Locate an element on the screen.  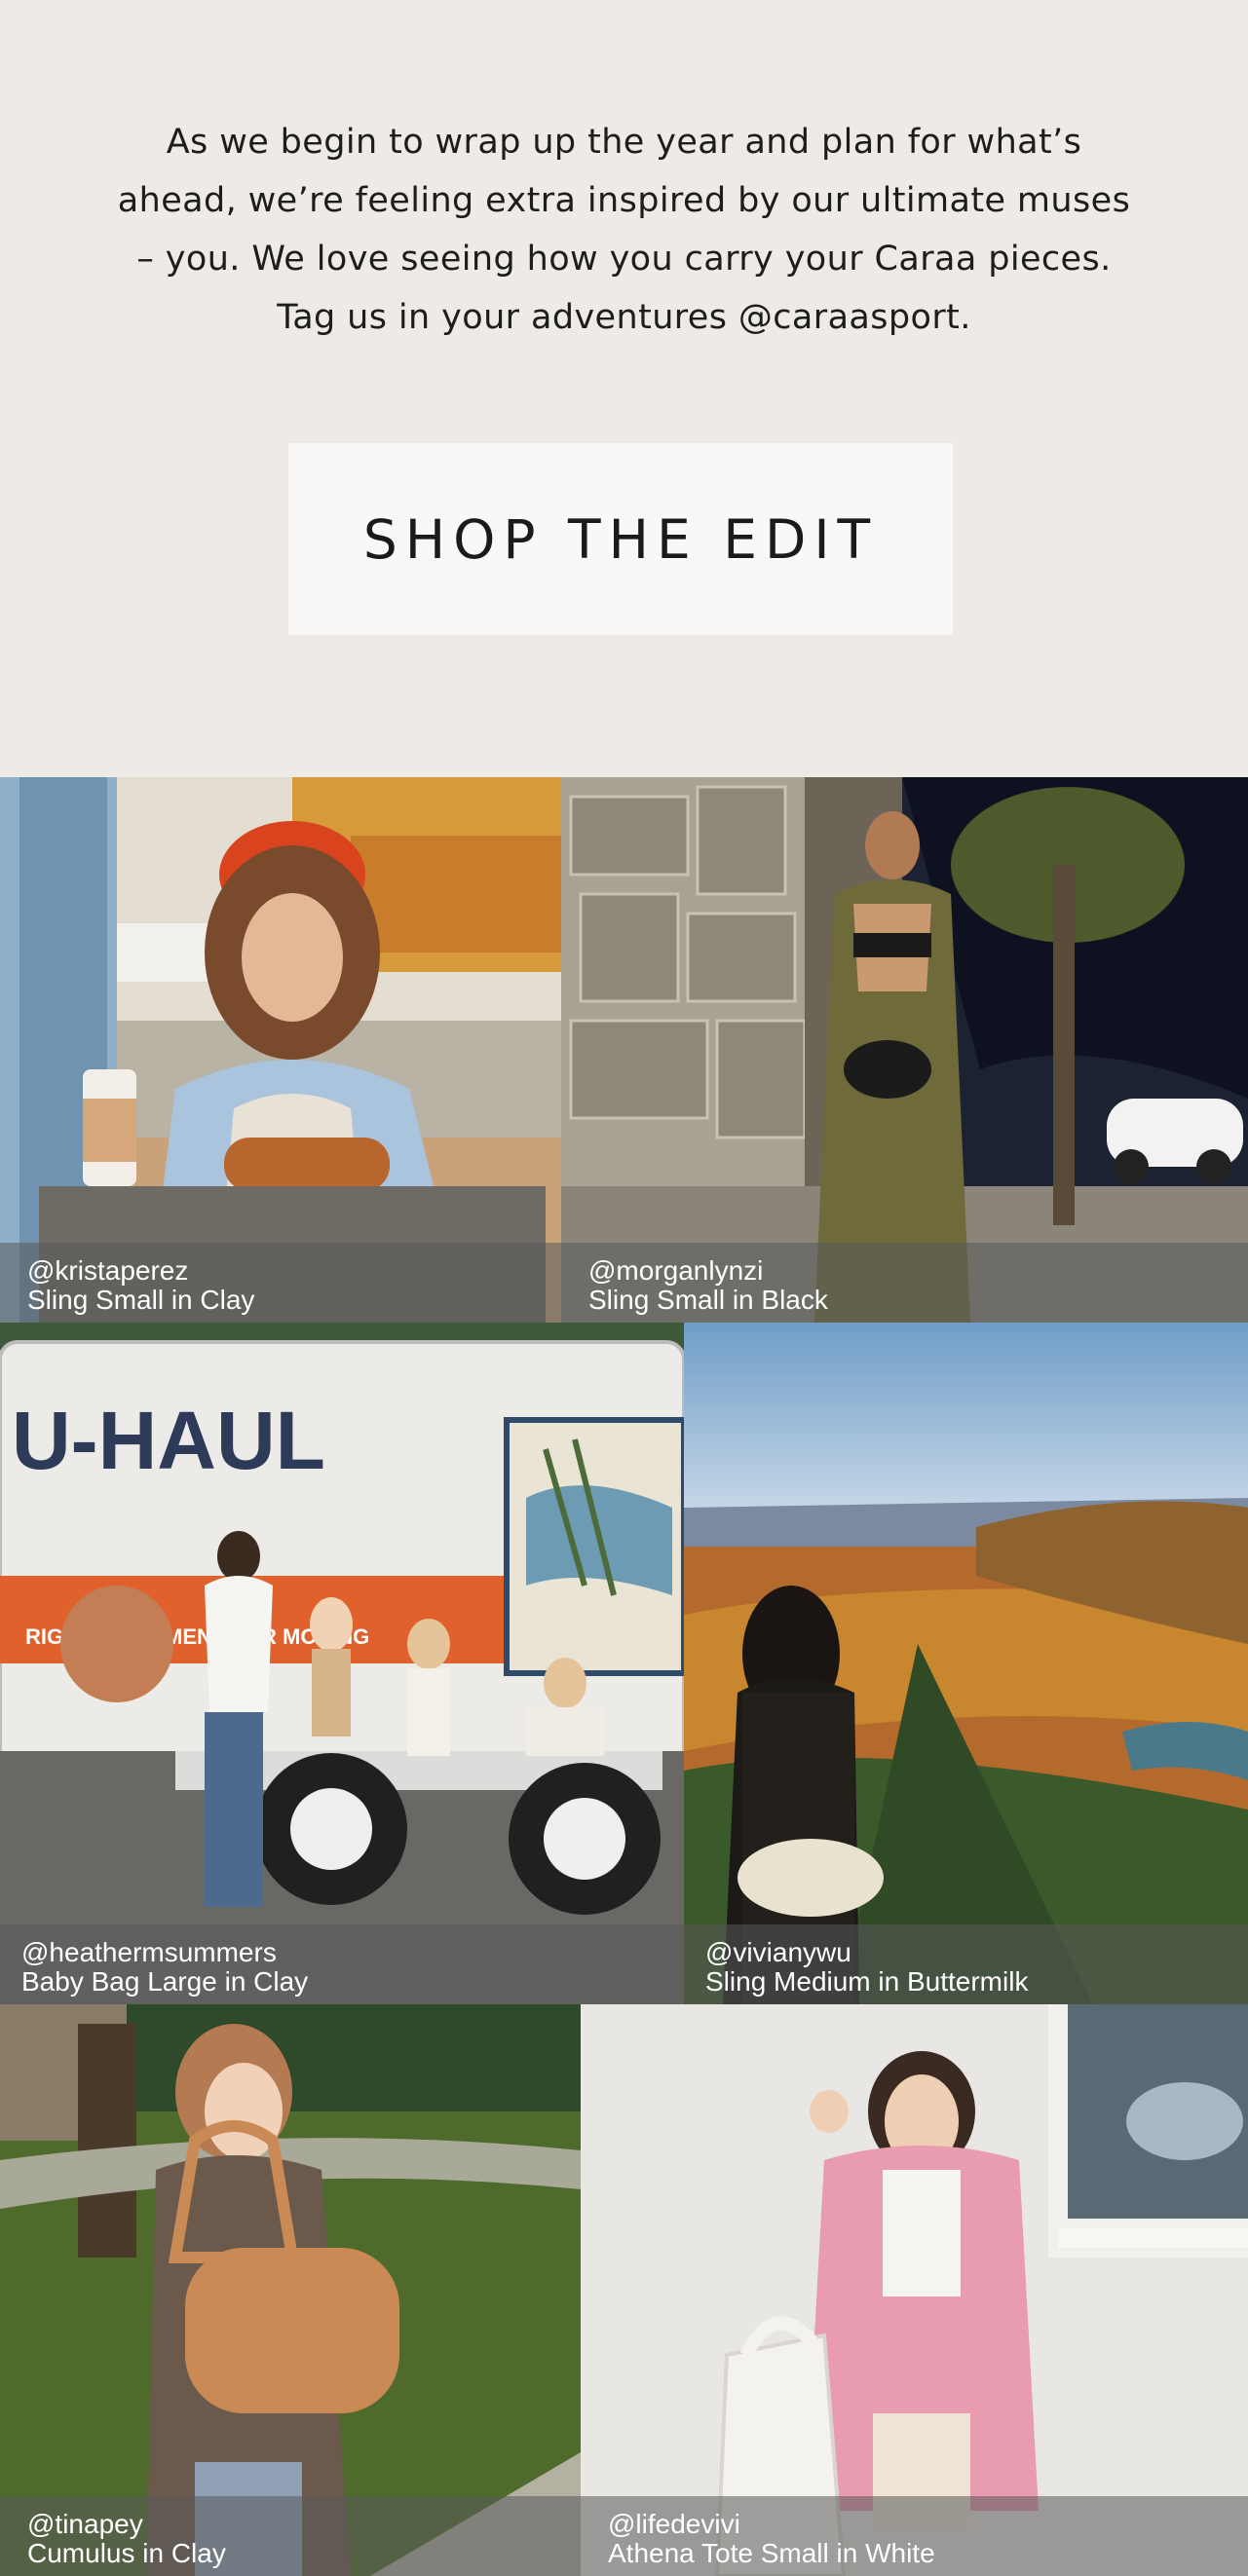
gallery-tile-morganlynzi: @morganlynzi Sling Small in Black is located at coordinates (904, 1050).